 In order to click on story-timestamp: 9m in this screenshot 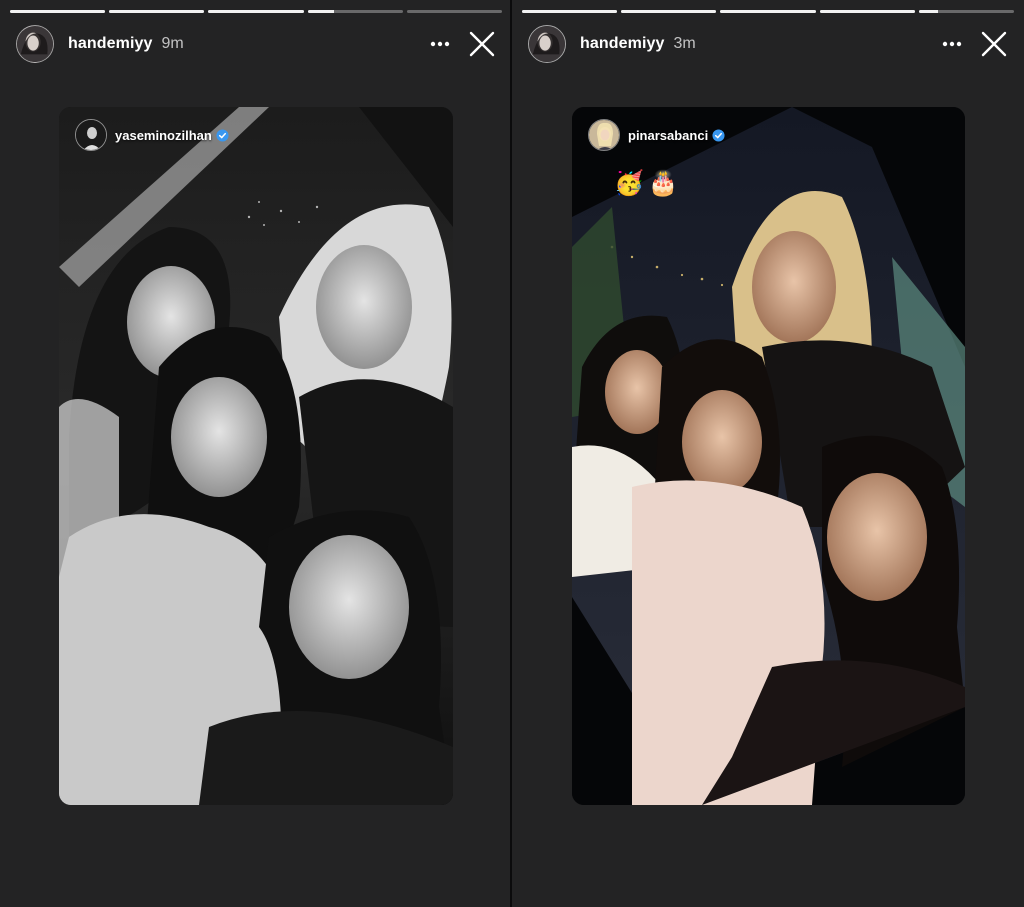, I will do `click(172, 43)`.